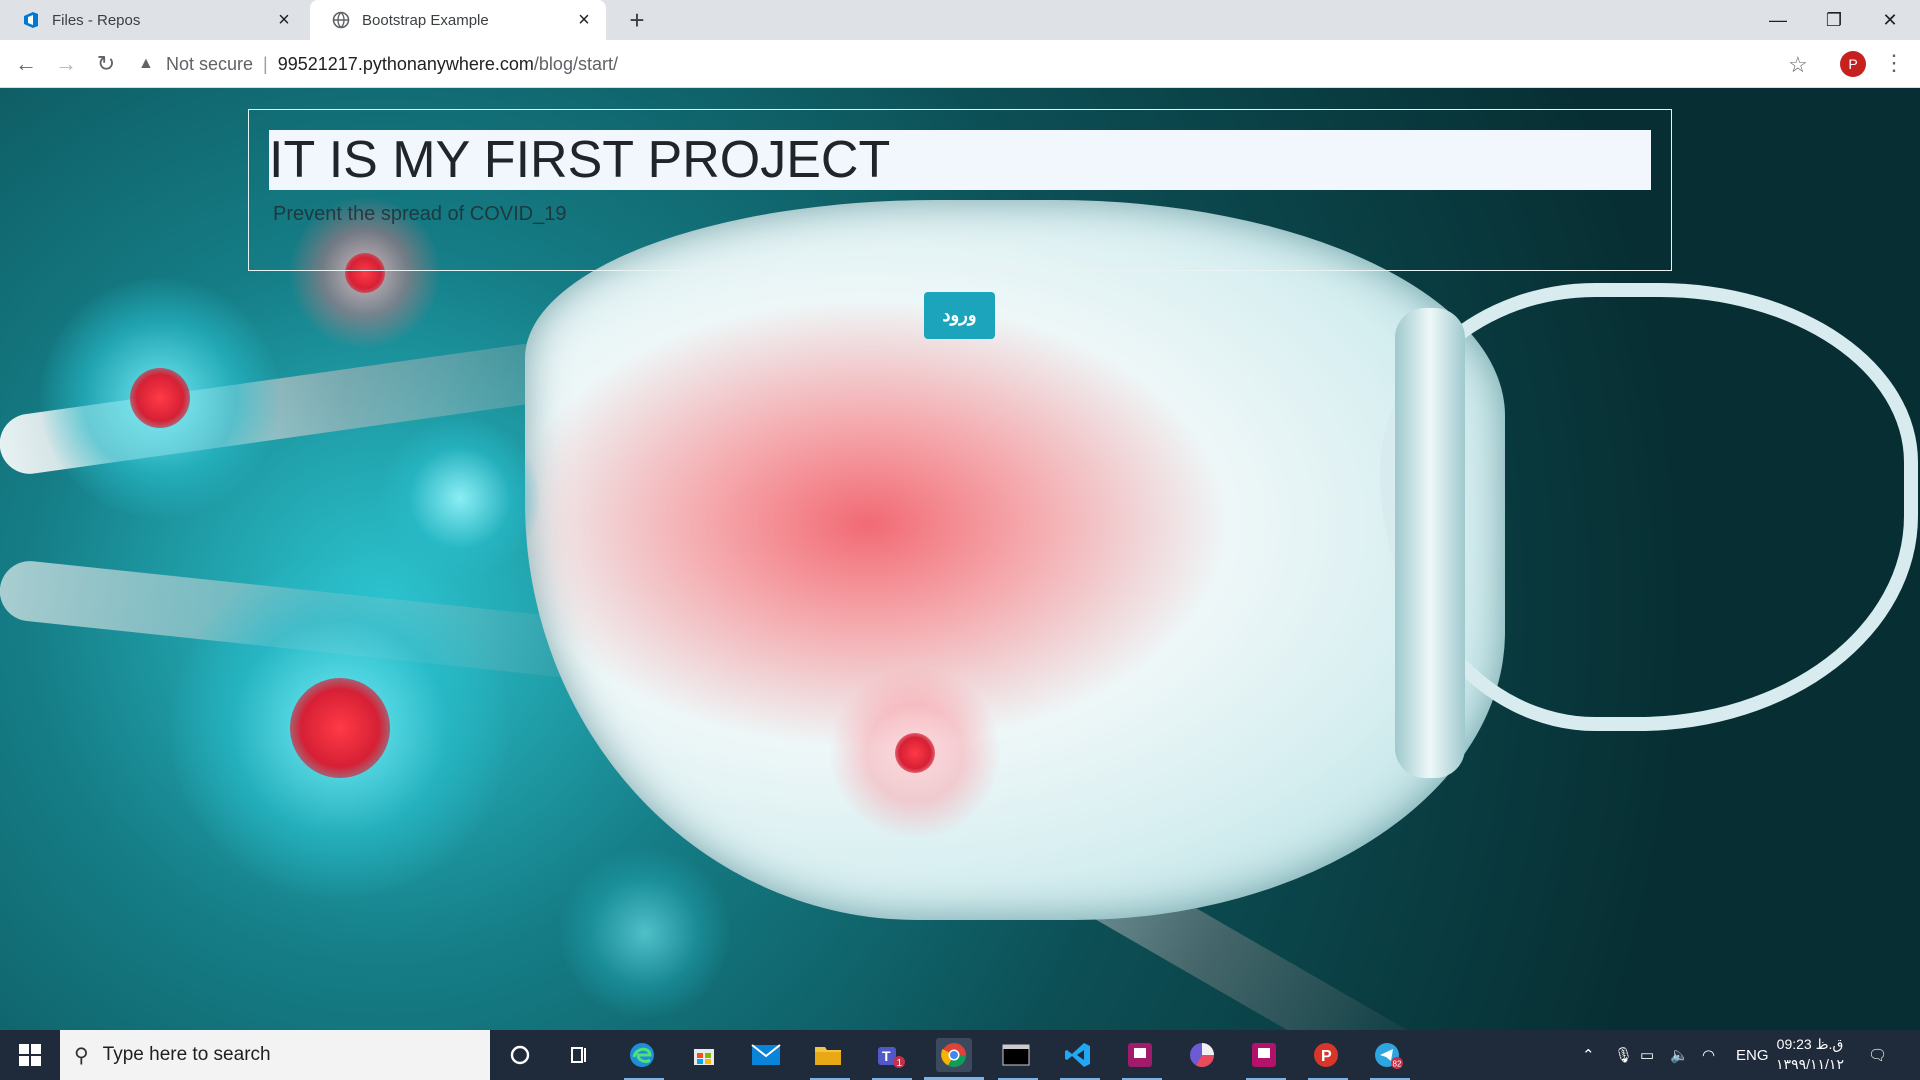 This screenshot has height=1080, width=1920. I want to click on app-icon, so click(1140, 1055).